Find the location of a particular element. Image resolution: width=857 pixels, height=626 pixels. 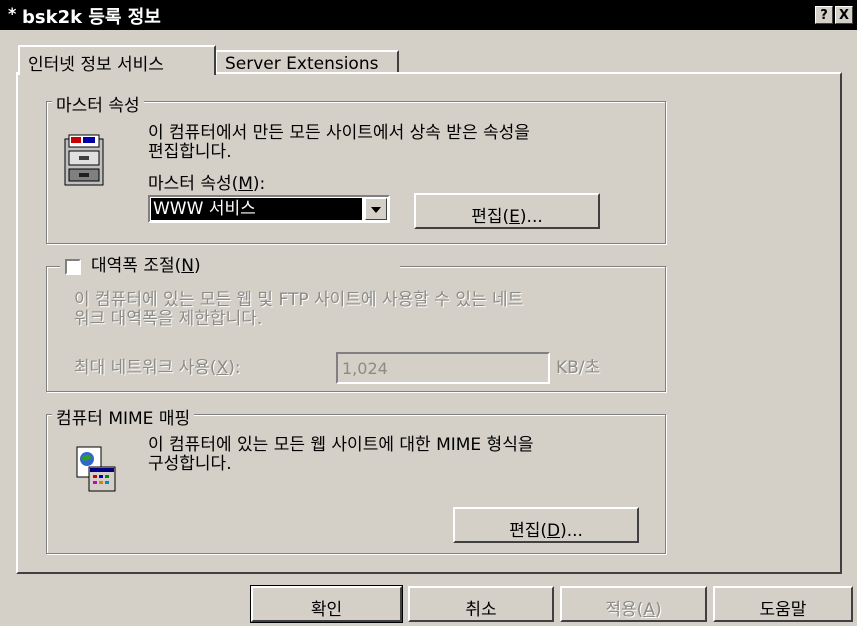

mime-description-line2: 구성합니다. is located at coordinates (190, 464).